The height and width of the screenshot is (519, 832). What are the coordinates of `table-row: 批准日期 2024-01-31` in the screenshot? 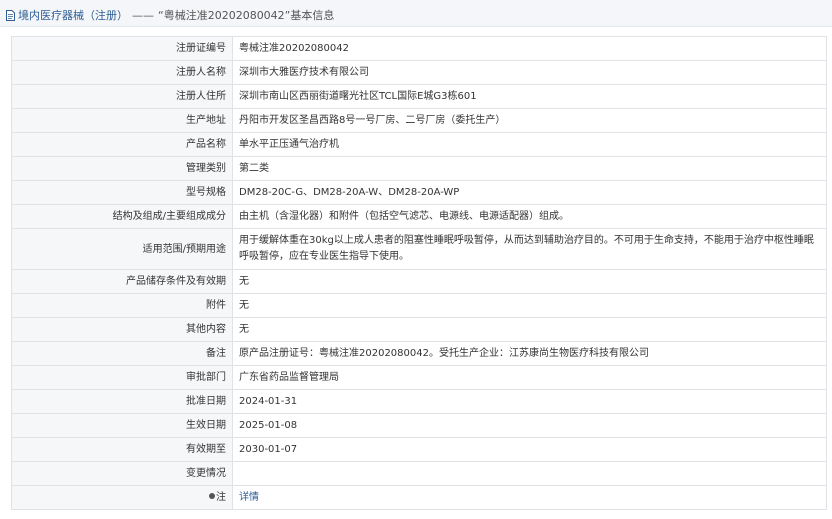 It's located at (419, 401).